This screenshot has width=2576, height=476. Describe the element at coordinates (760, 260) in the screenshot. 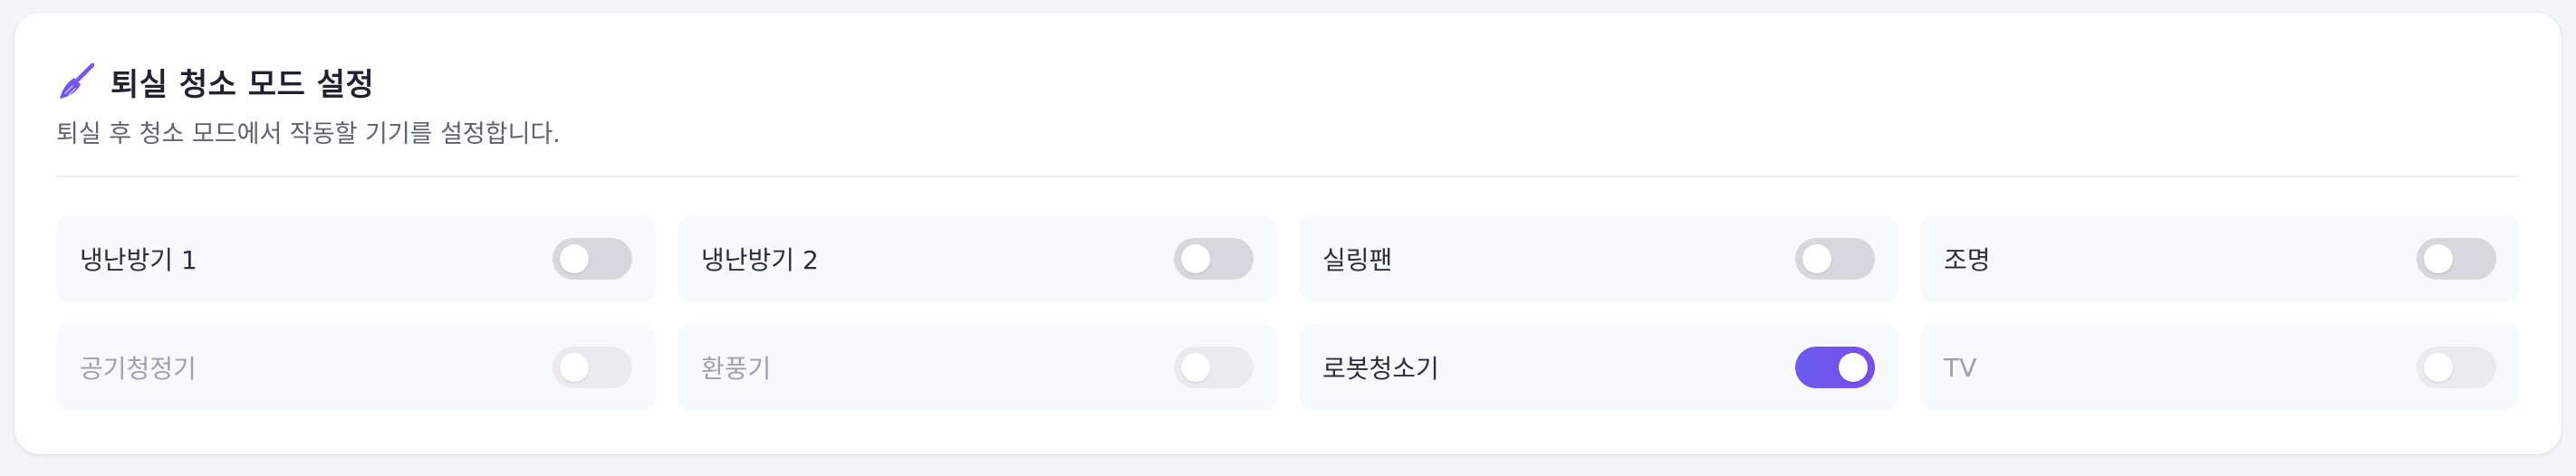

I see `device-label: 냉난방기 2` at that location.